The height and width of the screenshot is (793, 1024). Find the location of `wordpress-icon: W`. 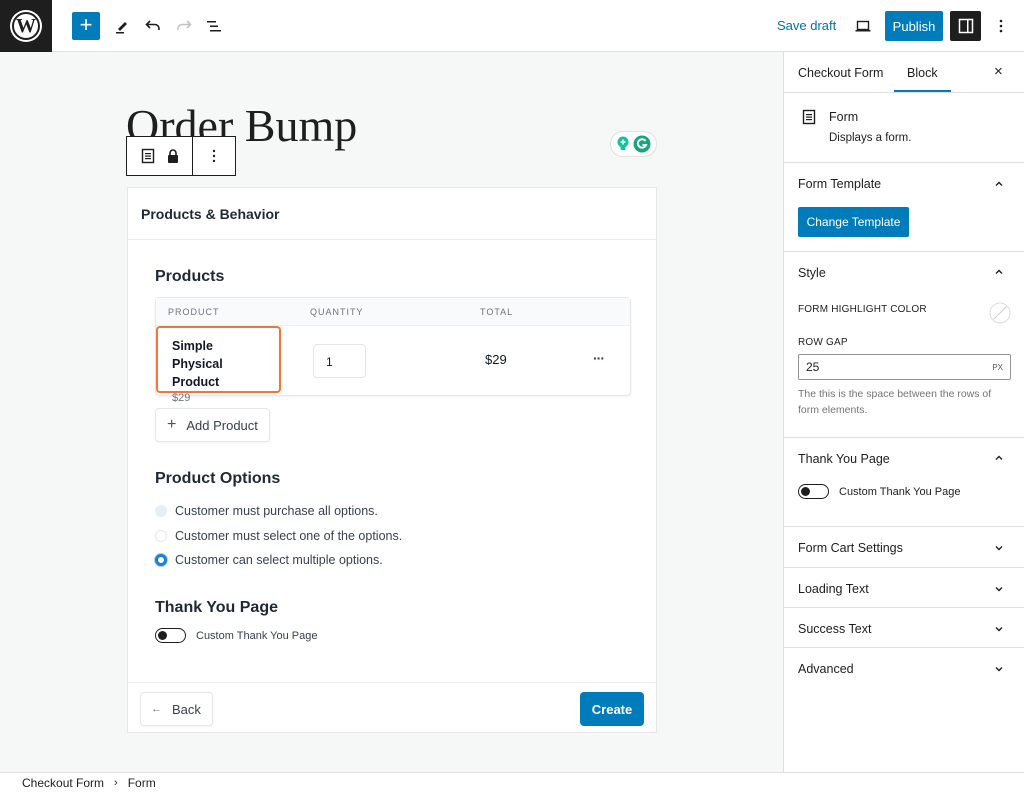

wordpress-icon: W is located at coordinates (26, 26).